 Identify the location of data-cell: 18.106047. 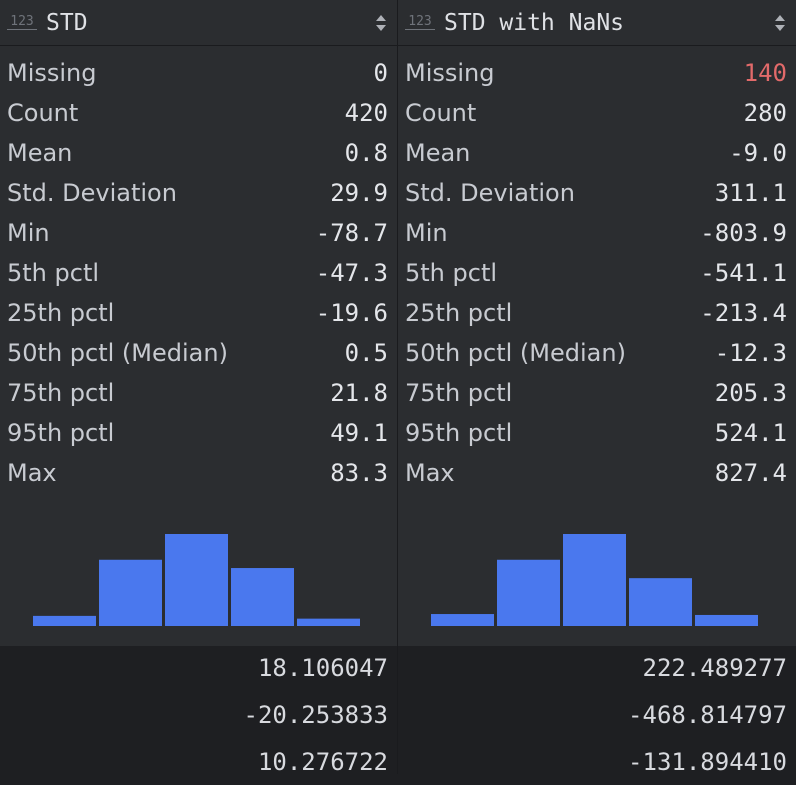
(198, 667).